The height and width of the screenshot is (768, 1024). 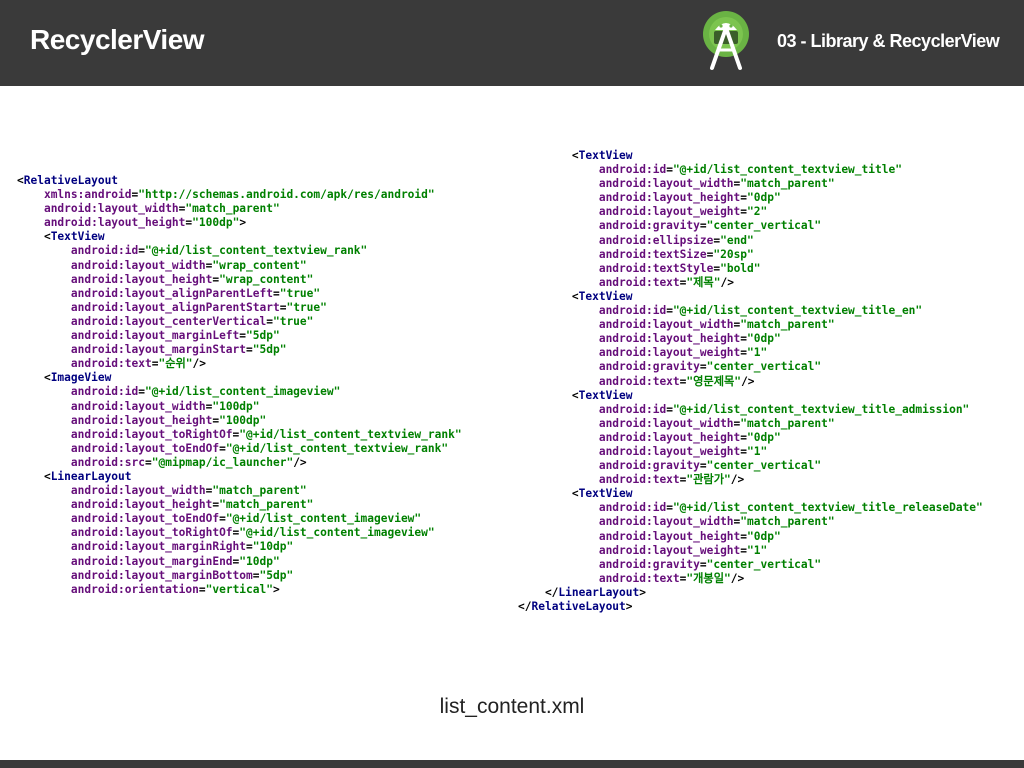 What do you see at coordinates (138, 364) in the screenshot?
I see `code-line: android:text="순위"/>` at bounding box center [138, 364].